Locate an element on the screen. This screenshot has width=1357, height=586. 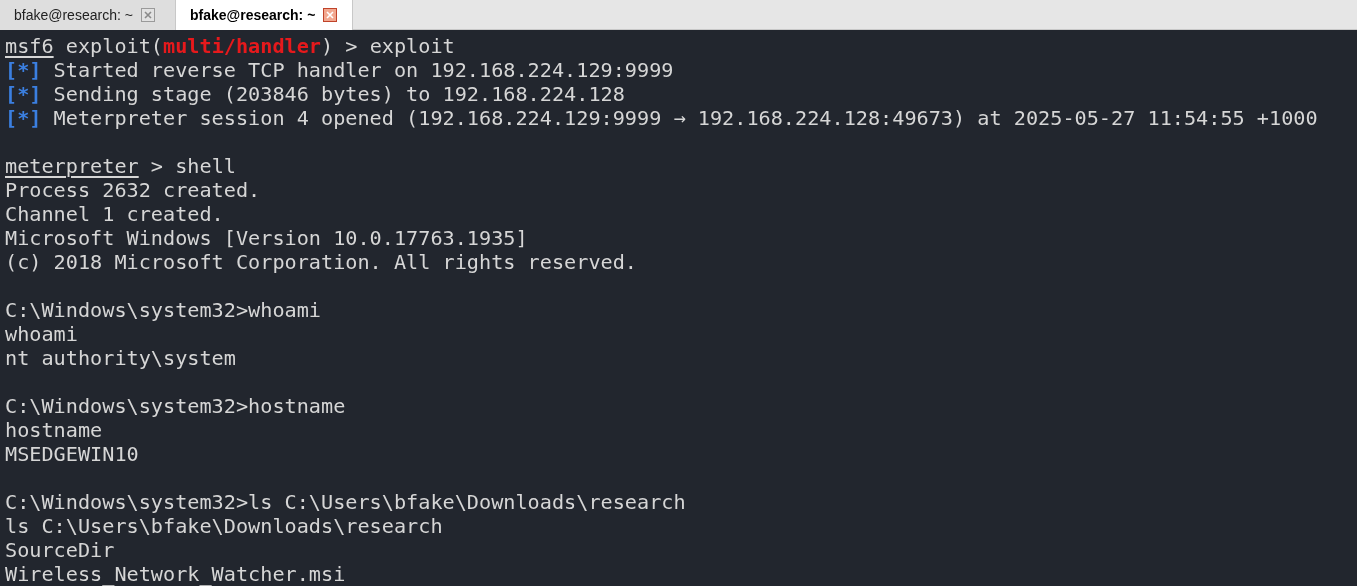
terminal-line: SourceDir is located at coordinates (60, 550).